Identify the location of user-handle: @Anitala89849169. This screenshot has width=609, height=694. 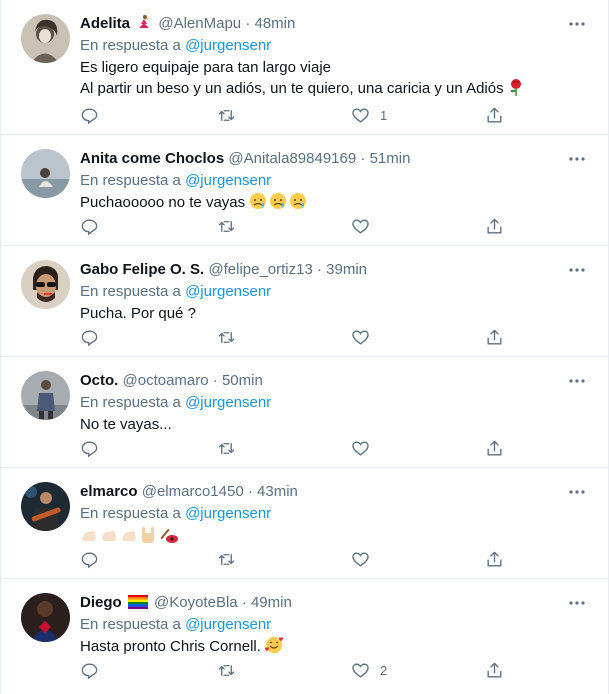
(292, 158).